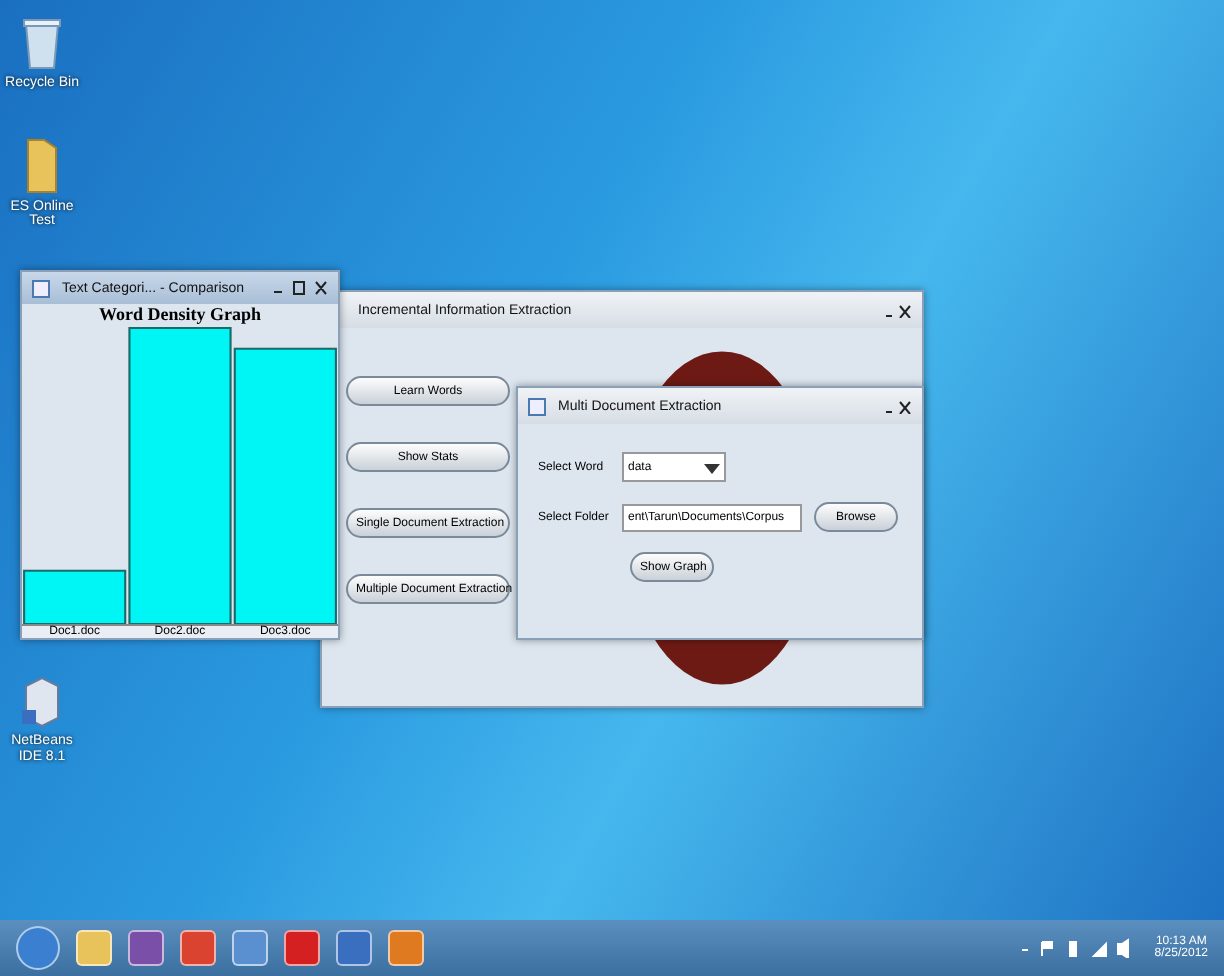 The width and height of the screenshot is (1224, 976). Describe the element at coordinates (179, 314) in the screenshot. I see `chart-title: Word Density Graph` at that location.